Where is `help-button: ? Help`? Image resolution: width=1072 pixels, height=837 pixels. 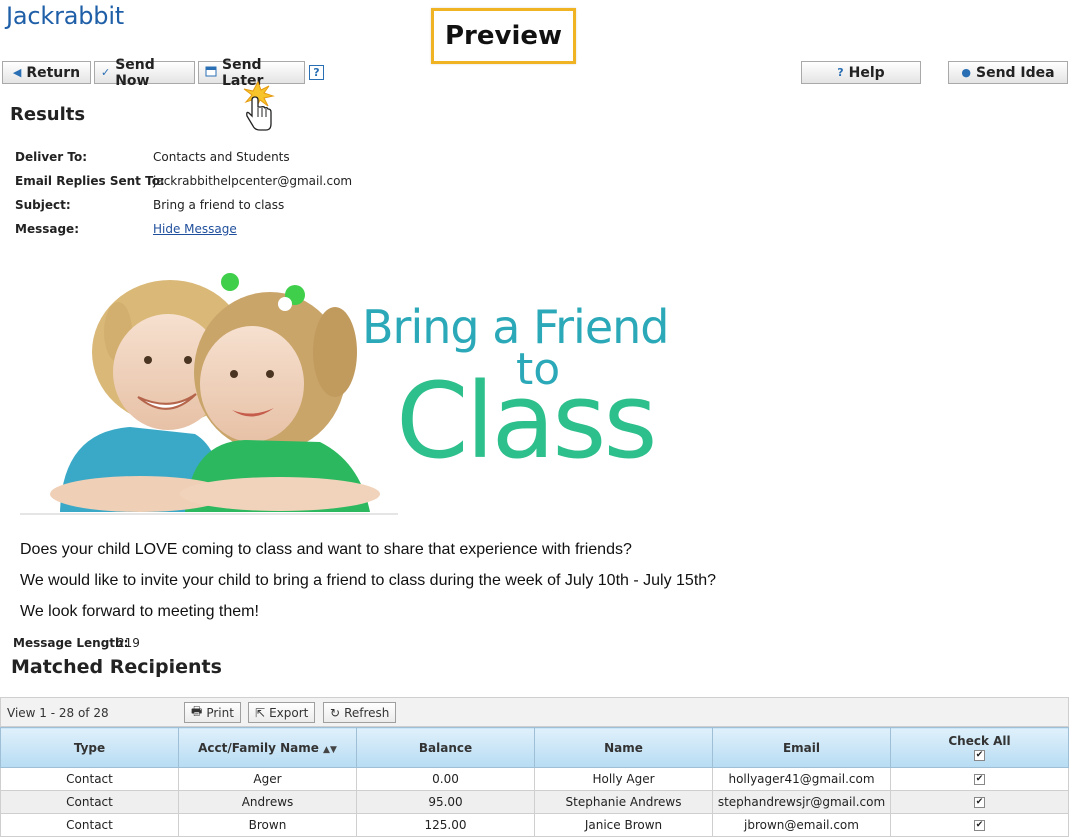
help-button: ? Help is located at coordinates (861, 72).